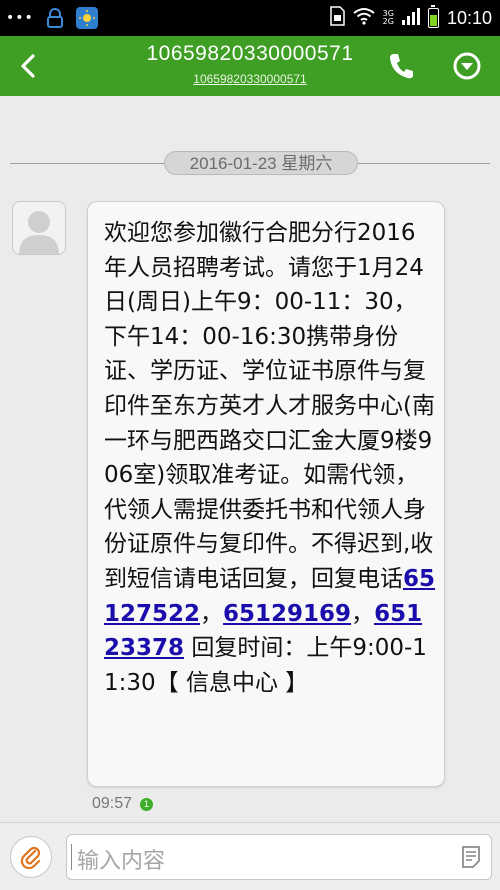 This screenshot has height=890, width=500. I want to click on message-input: 输入内容, so click(279, 857).